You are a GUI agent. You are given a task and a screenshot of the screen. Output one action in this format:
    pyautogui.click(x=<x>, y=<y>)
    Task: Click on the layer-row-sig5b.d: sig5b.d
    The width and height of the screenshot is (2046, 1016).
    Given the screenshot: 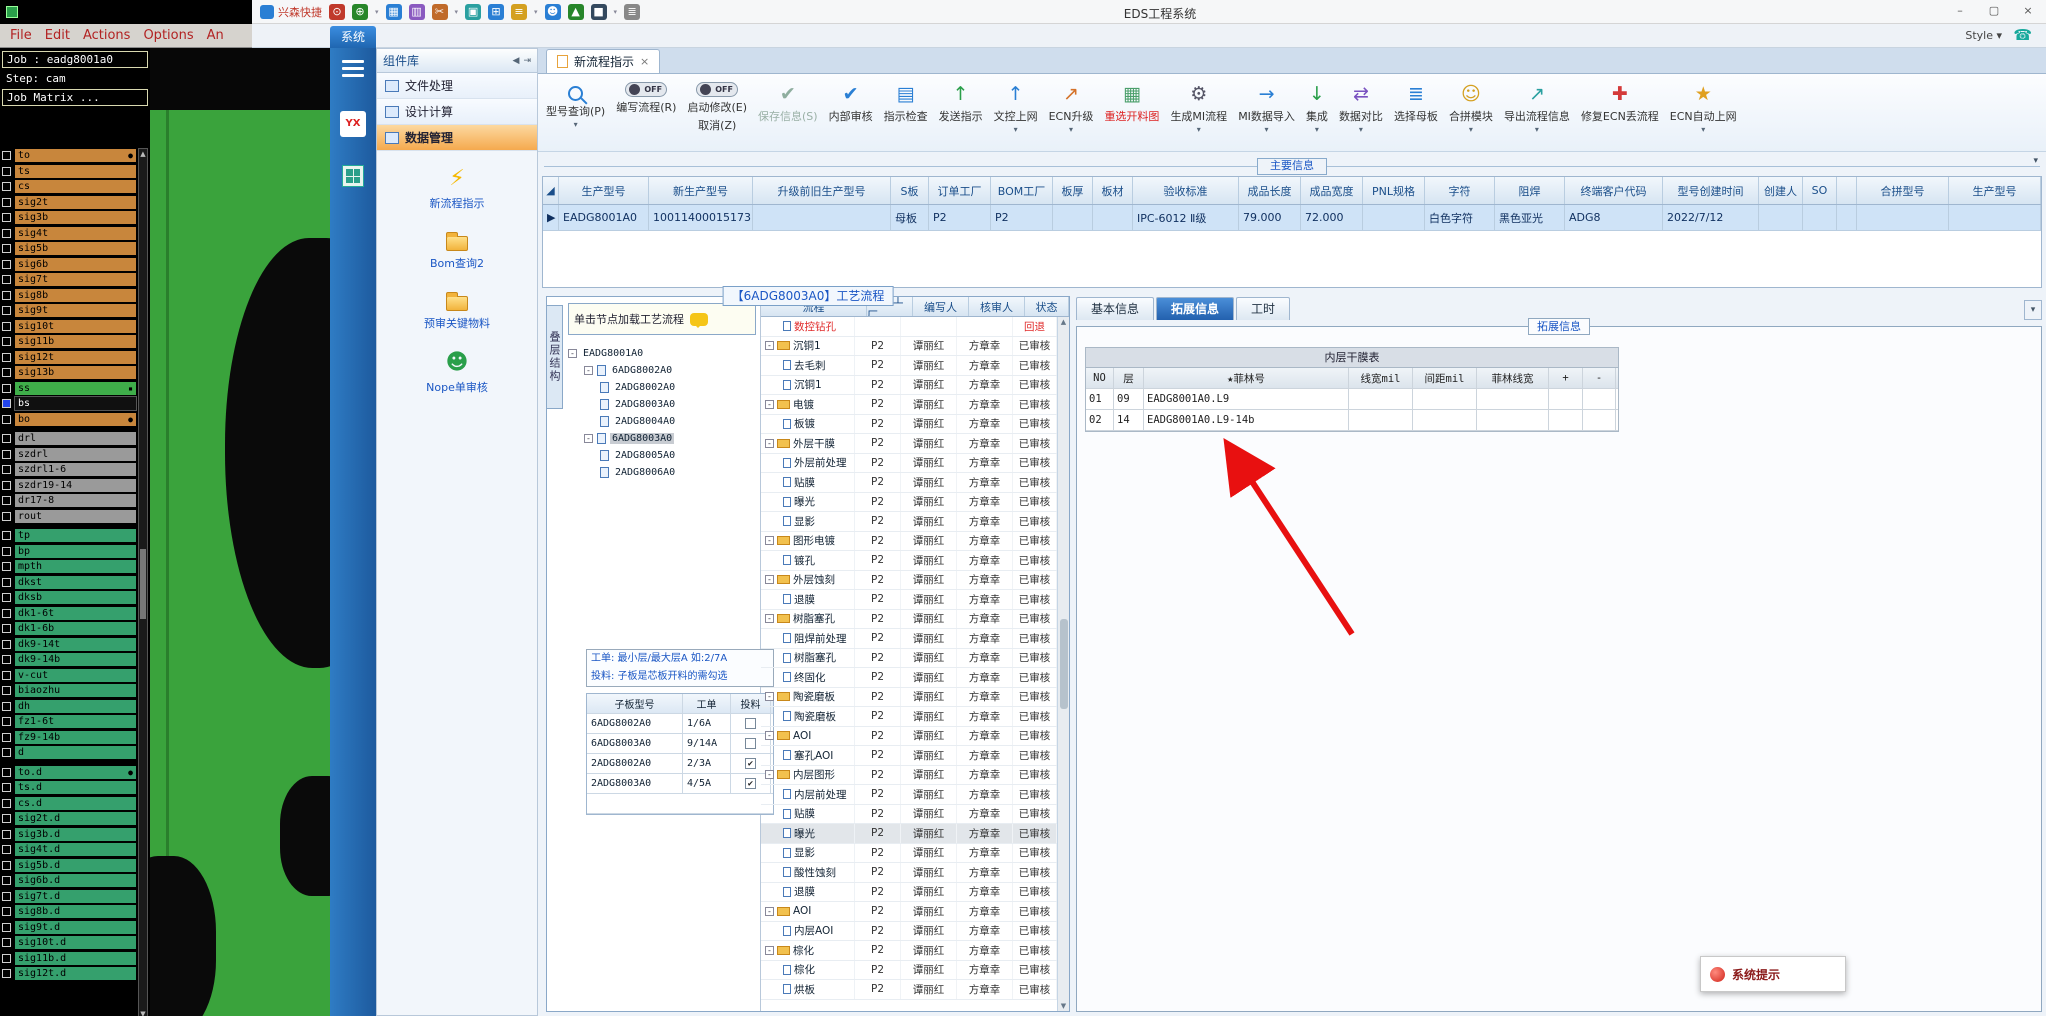 What is the action you would take?
    pyautogui.click(x=69, y=866)
    